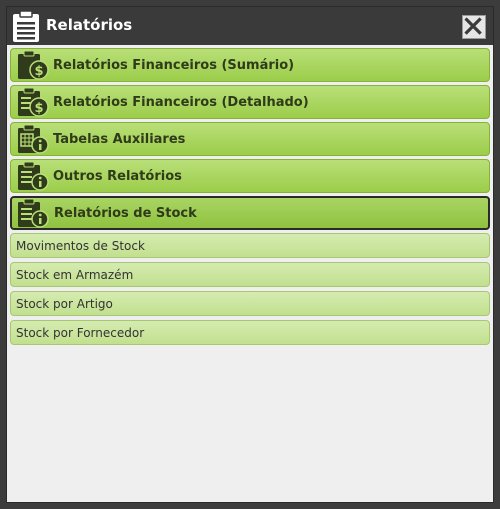  I want to click on category-label: Relatórios Financeiros (Detalhado), so click(181, 102).